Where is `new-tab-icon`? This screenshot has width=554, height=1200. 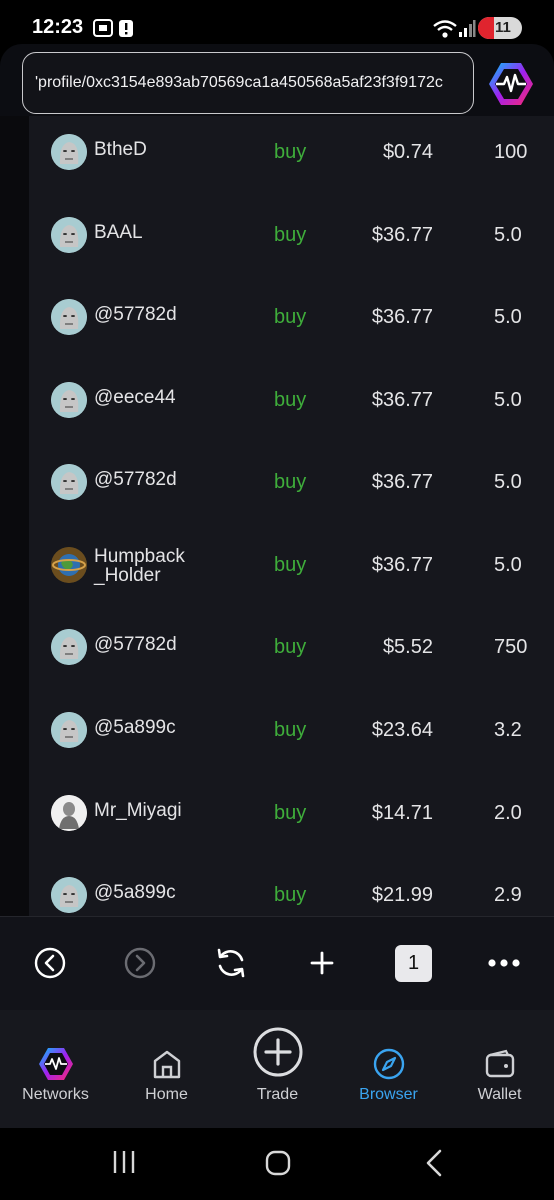
new-tab-icon is located at coordinates (322, 963).